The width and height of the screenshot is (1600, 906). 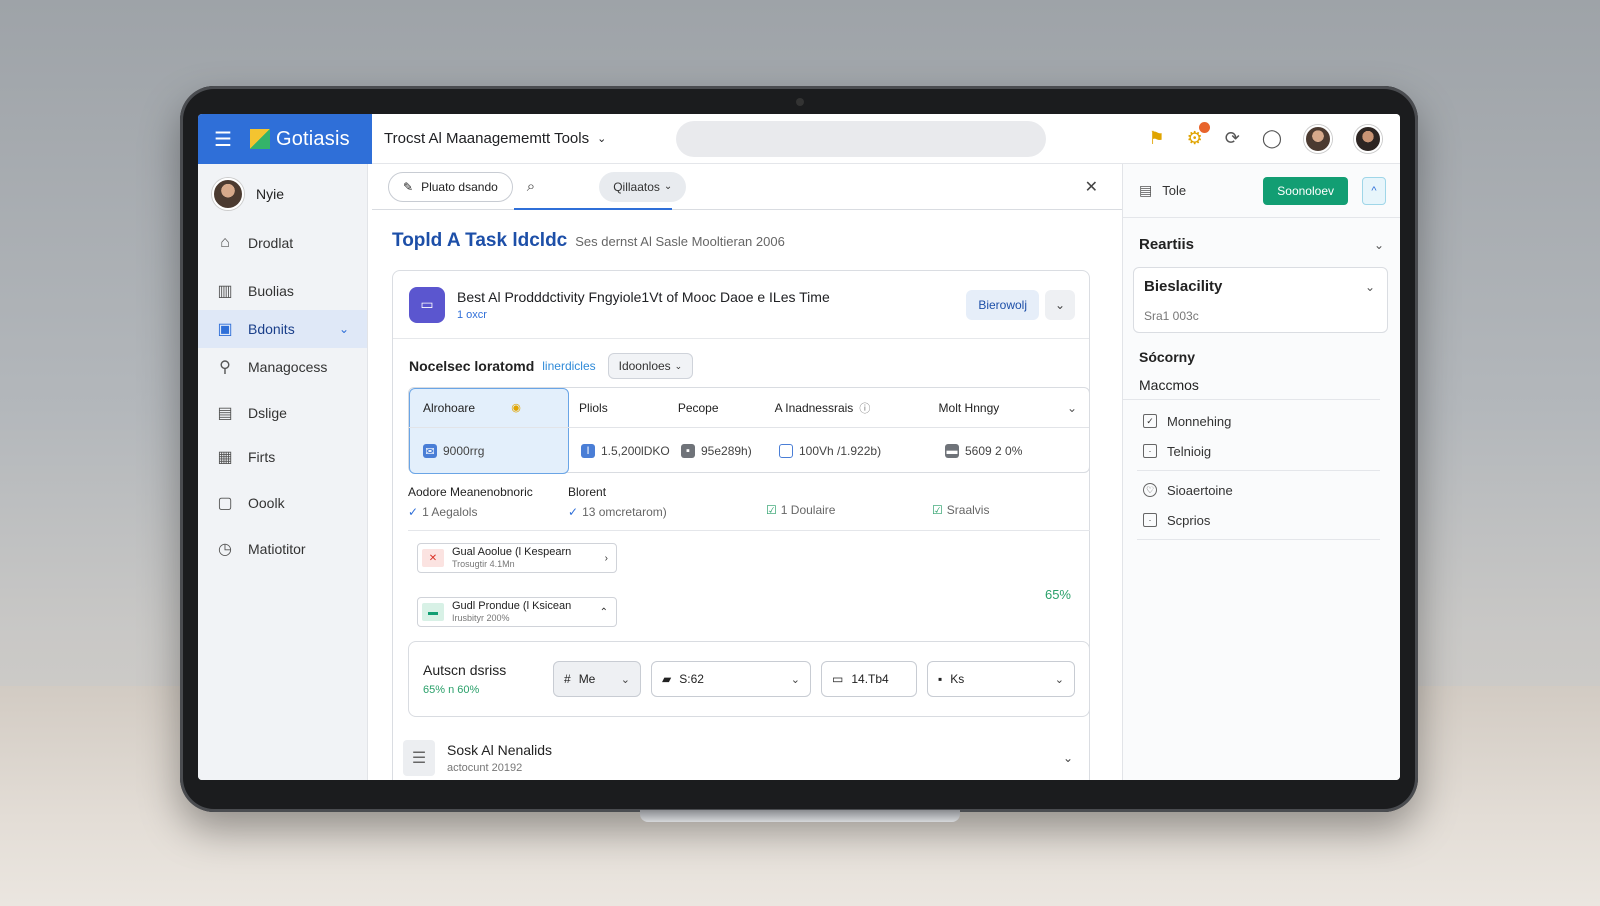 I want to click on table-header-cell: Molt Hnngy, so click(x=1003, y=408).